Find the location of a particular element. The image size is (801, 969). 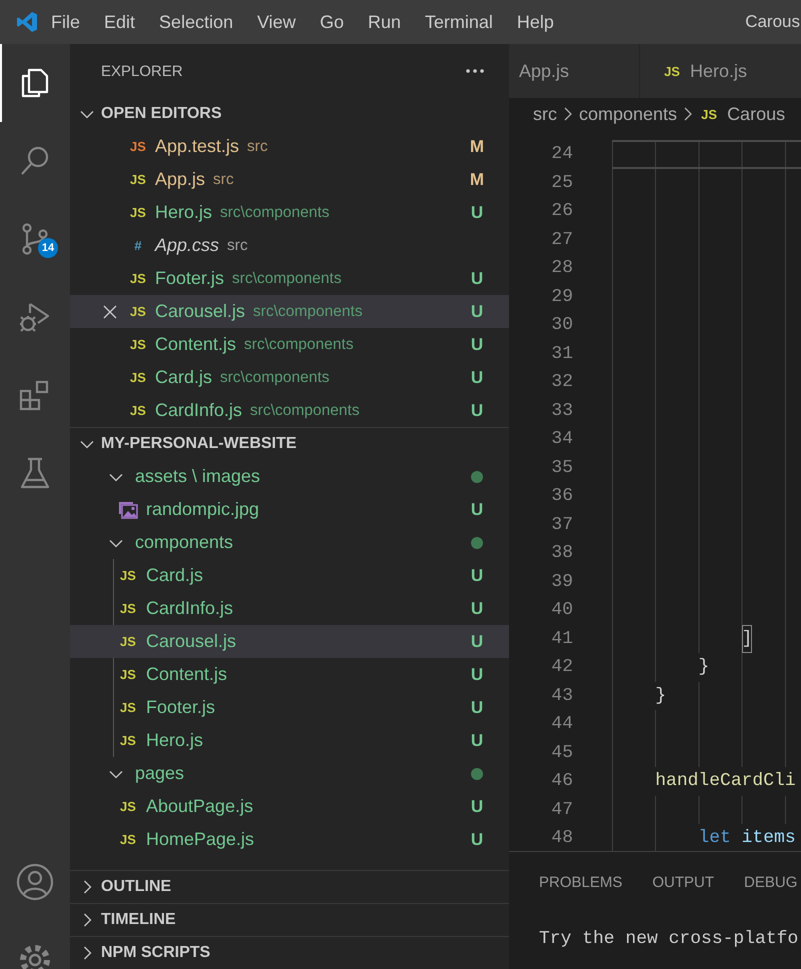

menu-item: Help is located at coordinates (535, 22).